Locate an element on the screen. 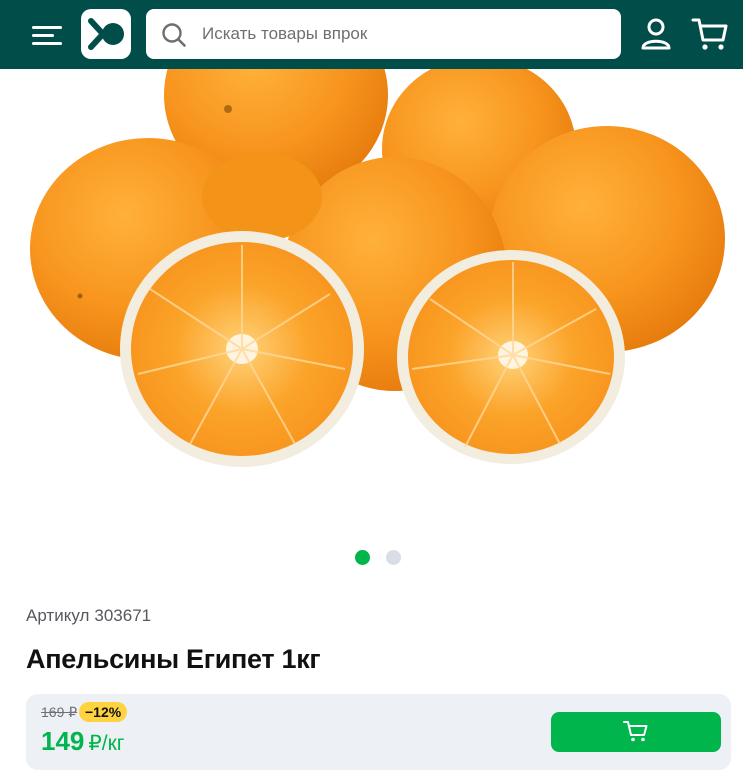 This screenshot has height=780, width=743. top-header is located at coordinates (371, 34).